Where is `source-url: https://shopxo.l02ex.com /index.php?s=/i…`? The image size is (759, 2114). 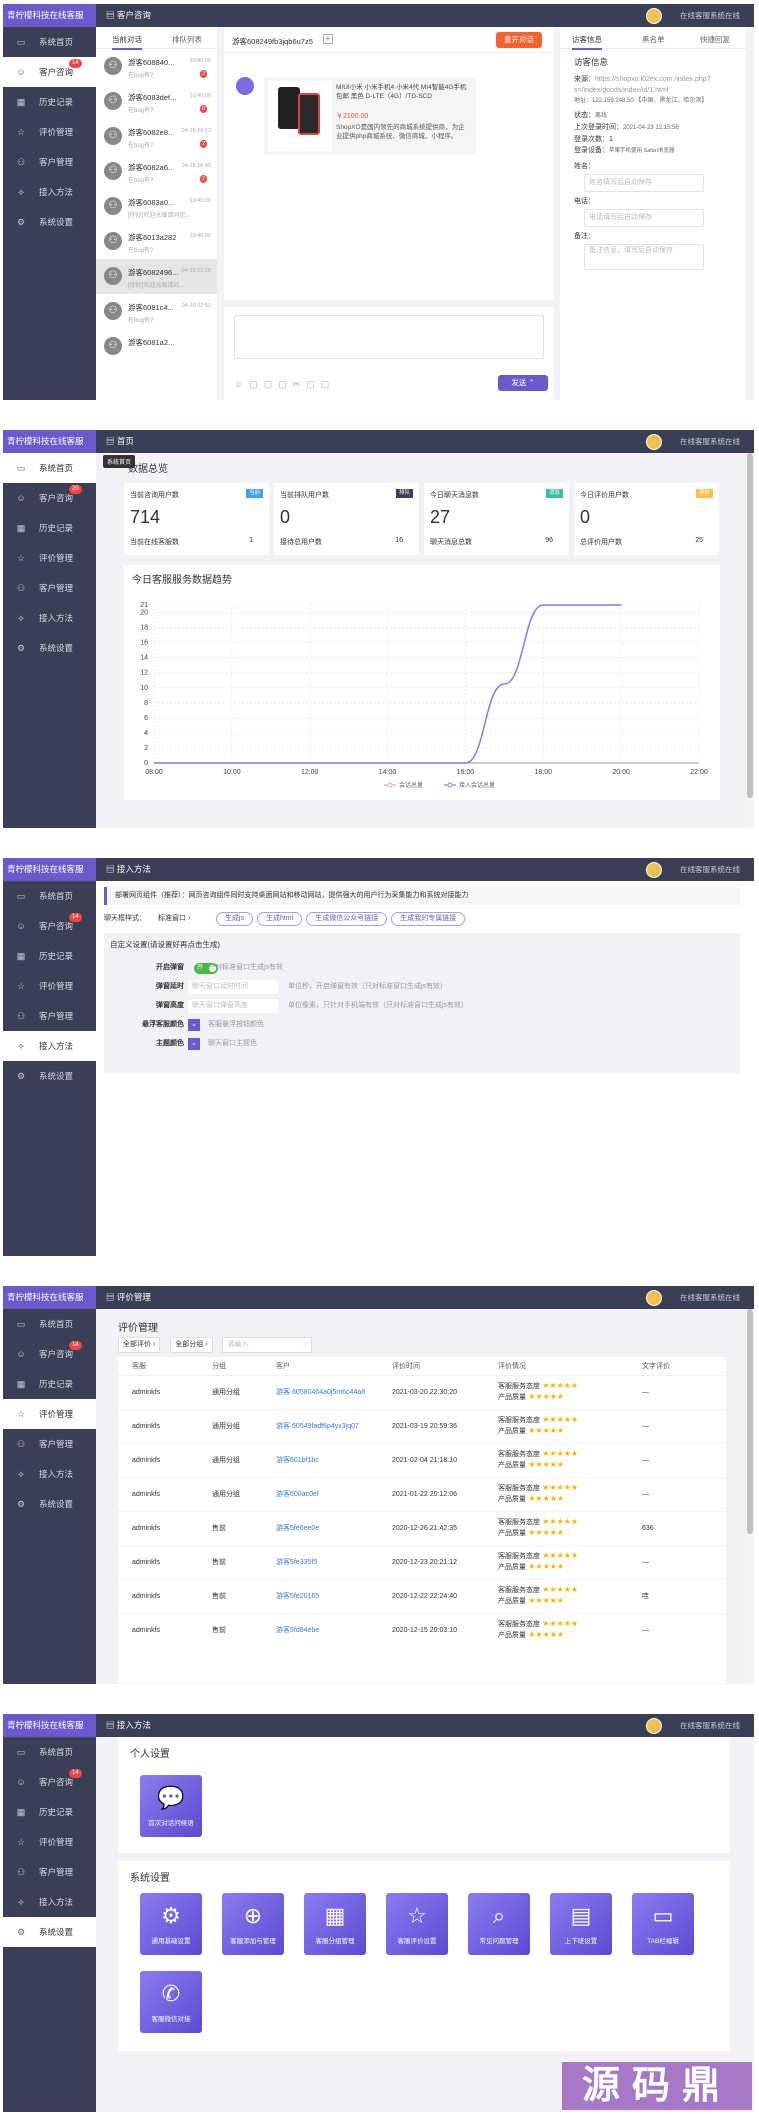
source-url: https://shopxo.l02ex.com /index.php?s=/i… is located at coordinates (642, 85).